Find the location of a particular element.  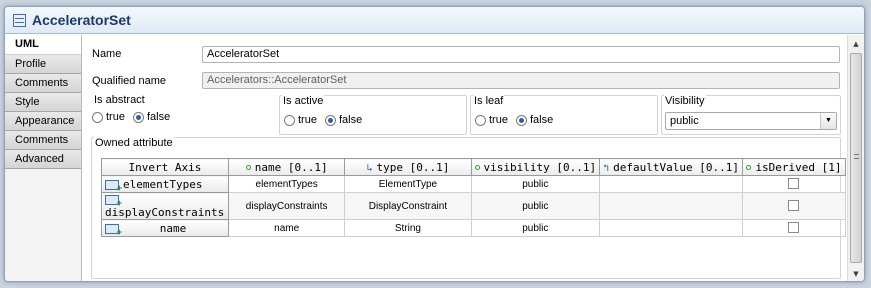

containment-arrow-icon: ↰ is located at coordinates (606, 168).